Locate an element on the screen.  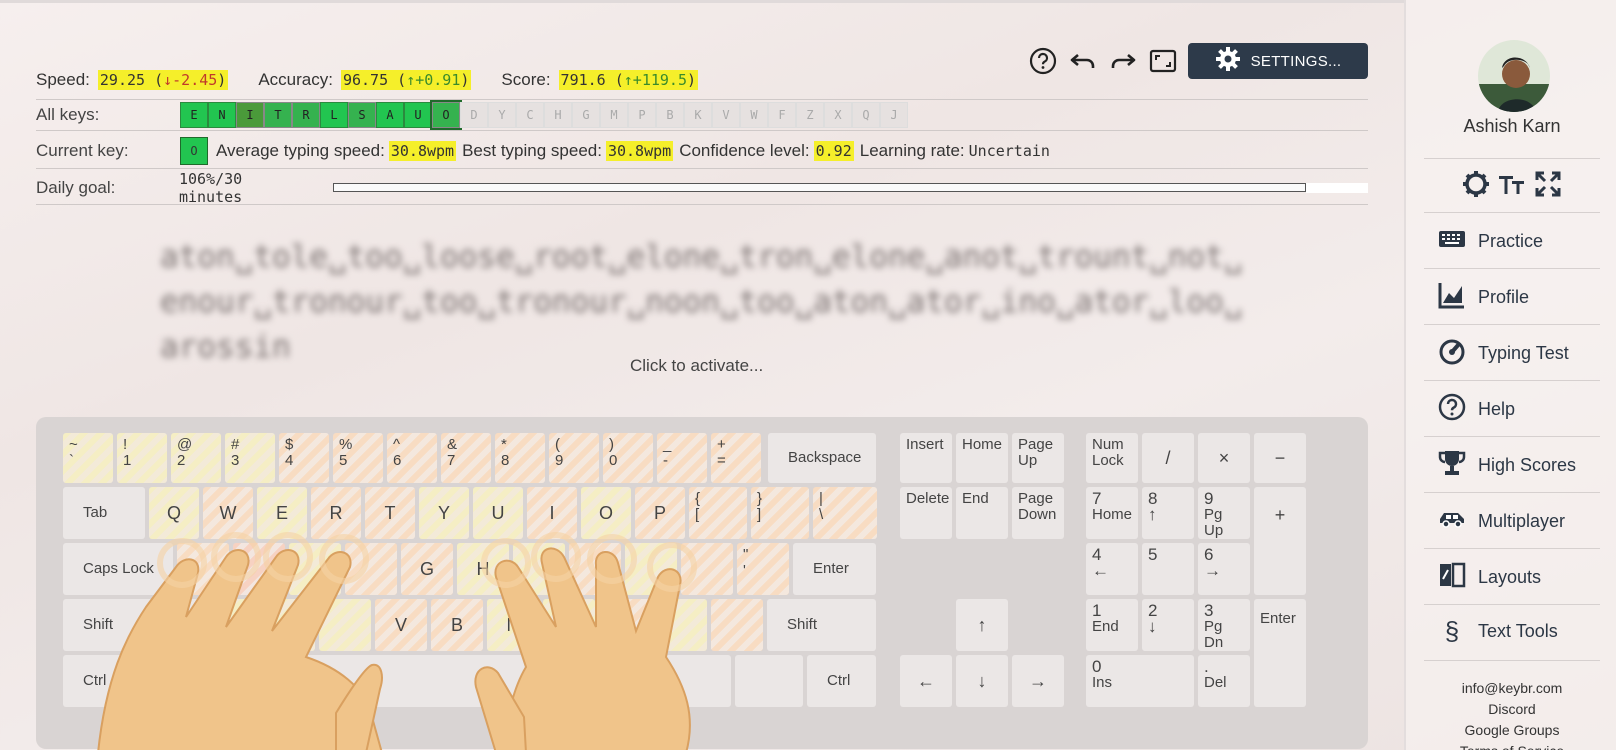
key-num-plus: + is located at coordinates (1280, 541).